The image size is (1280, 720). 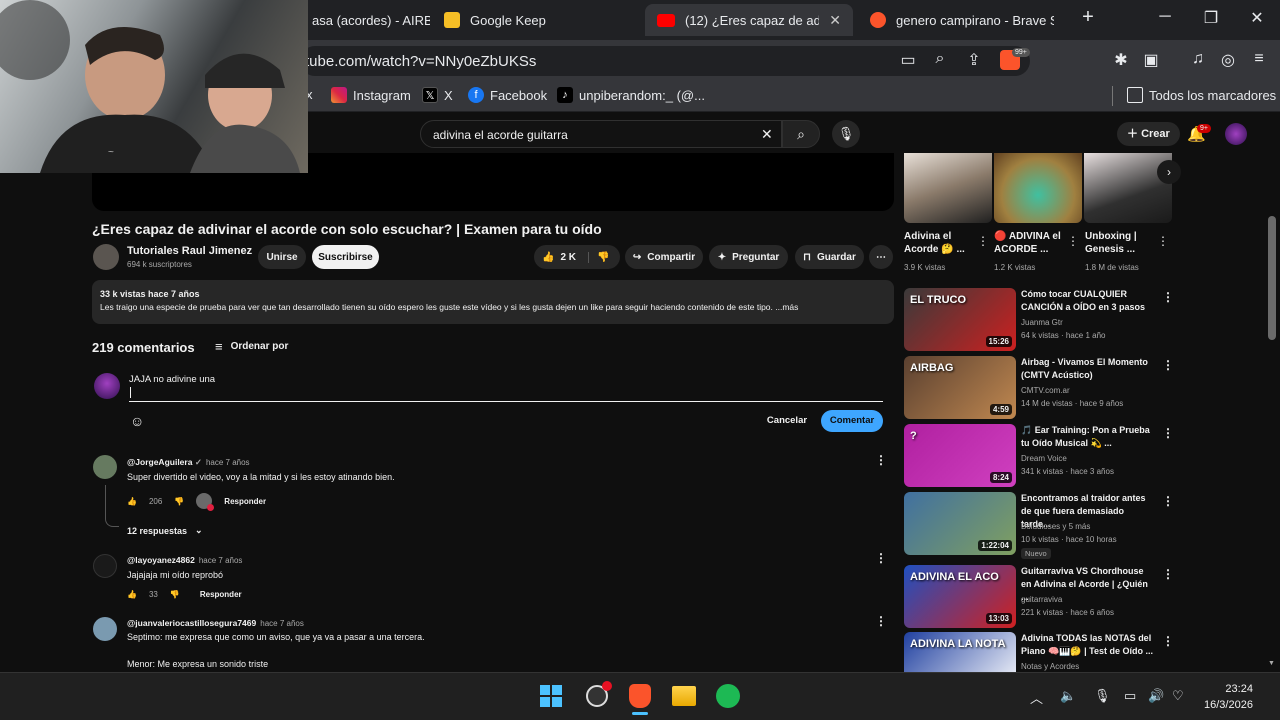 I want to click on media-icon: ♫, so click(x=1198, y=60).